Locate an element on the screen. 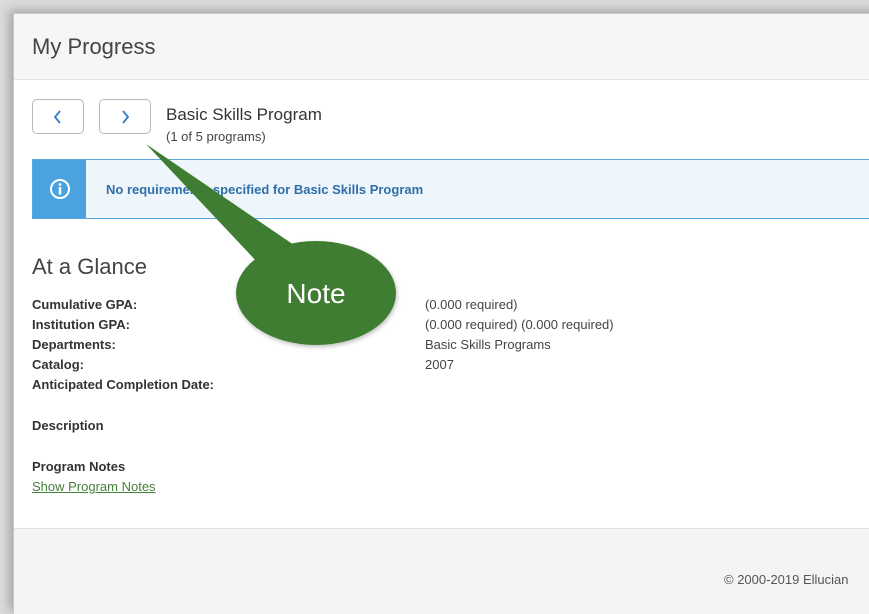  note-callout: Note is located at coordinates (316, 293).